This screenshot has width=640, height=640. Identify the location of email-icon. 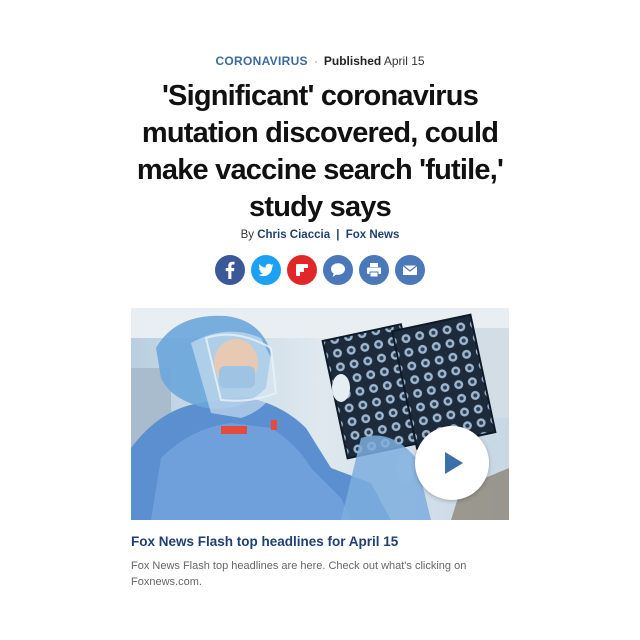
(410, 270).